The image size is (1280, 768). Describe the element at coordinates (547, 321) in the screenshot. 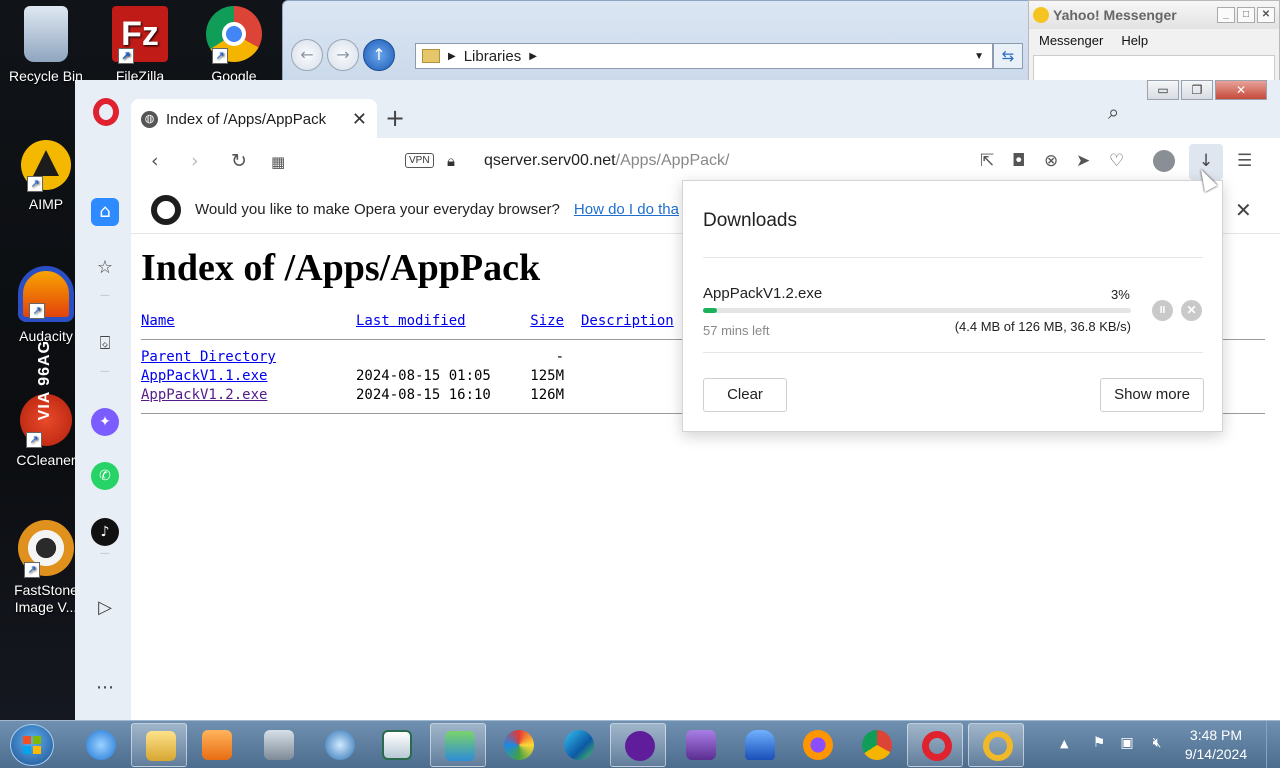

I see `column-header-size: Size` at that location.